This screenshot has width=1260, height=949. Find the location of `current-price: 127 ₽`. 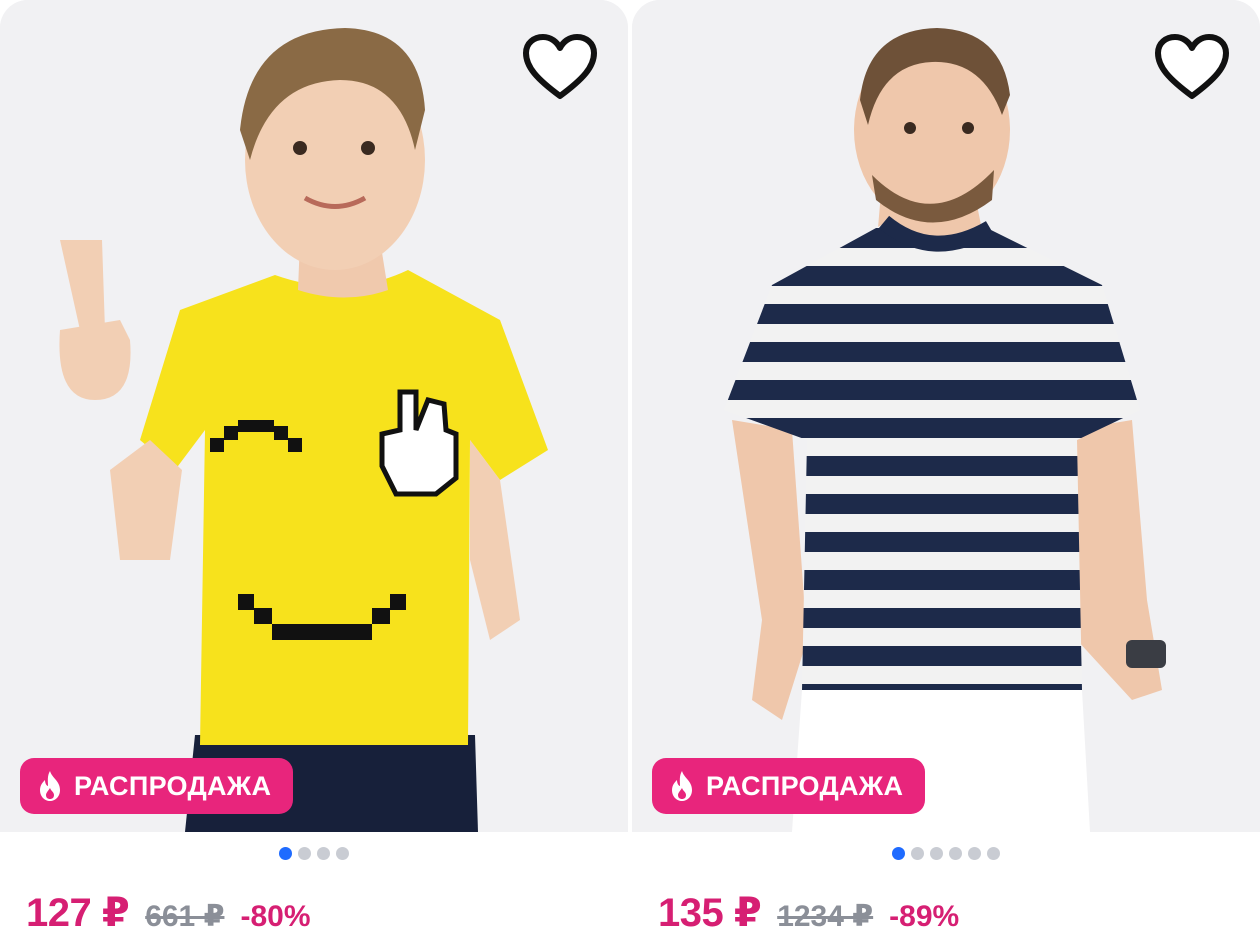

current-price: 127 ₽ is located at coordinates (78, 913).